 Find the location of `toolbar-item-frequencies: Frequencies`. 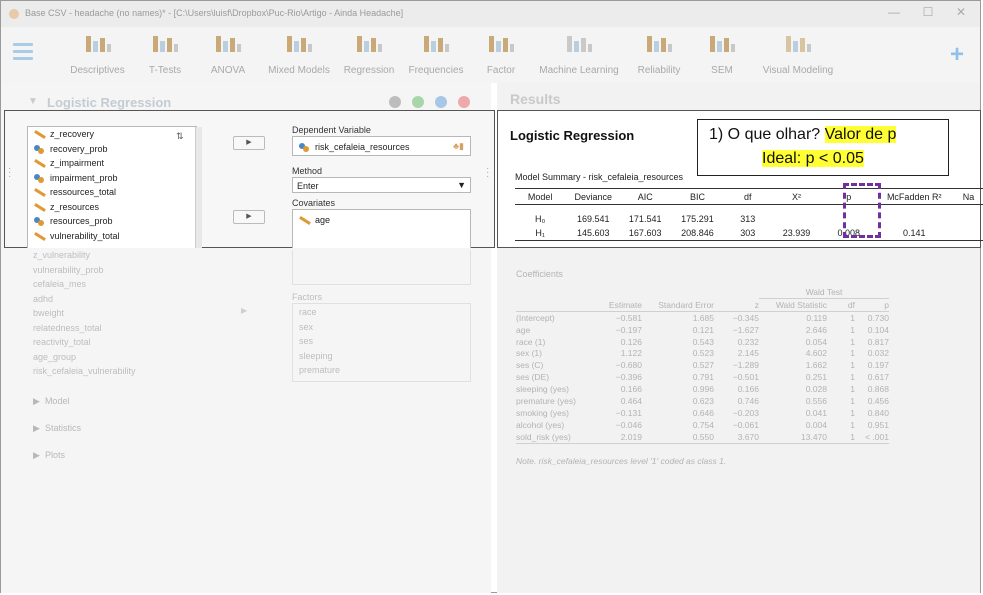

toolbar-item-frequencies: Frequencies is located at coordinates (436, 53).